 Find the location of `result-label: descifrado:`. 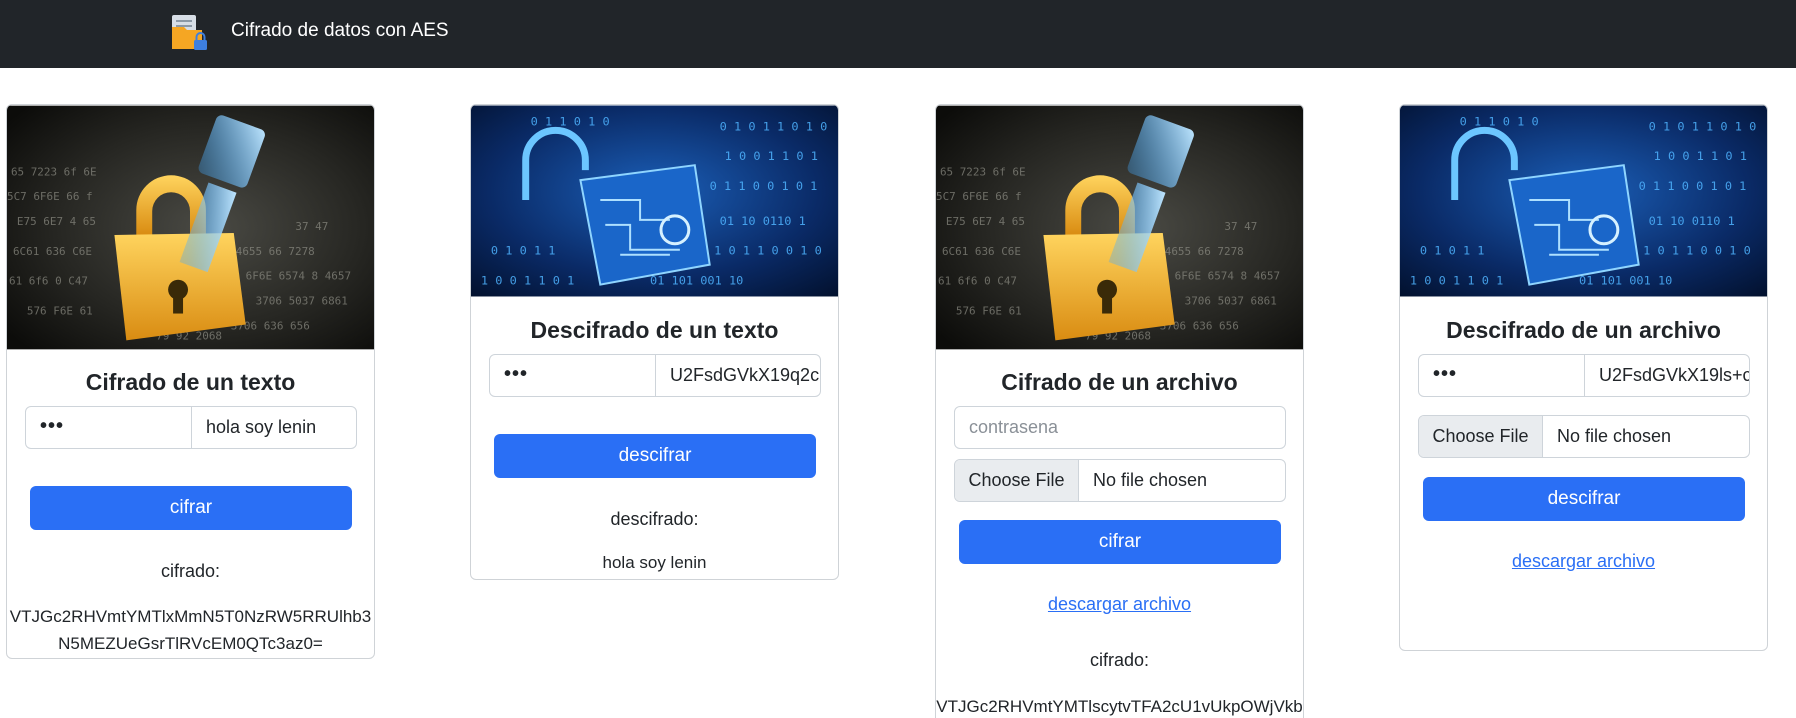

result-label: descifrado: is located at coordinates (654, 519).